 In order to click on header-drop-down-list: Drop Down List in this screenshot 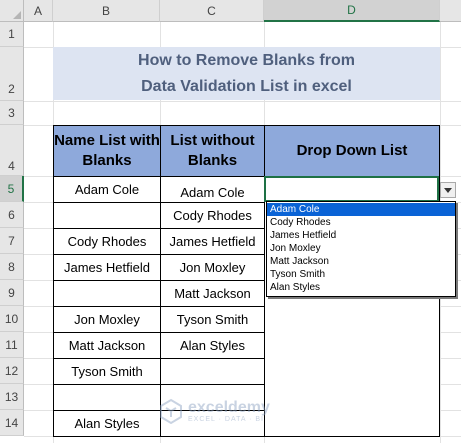, I will do `click(352, 151)`.